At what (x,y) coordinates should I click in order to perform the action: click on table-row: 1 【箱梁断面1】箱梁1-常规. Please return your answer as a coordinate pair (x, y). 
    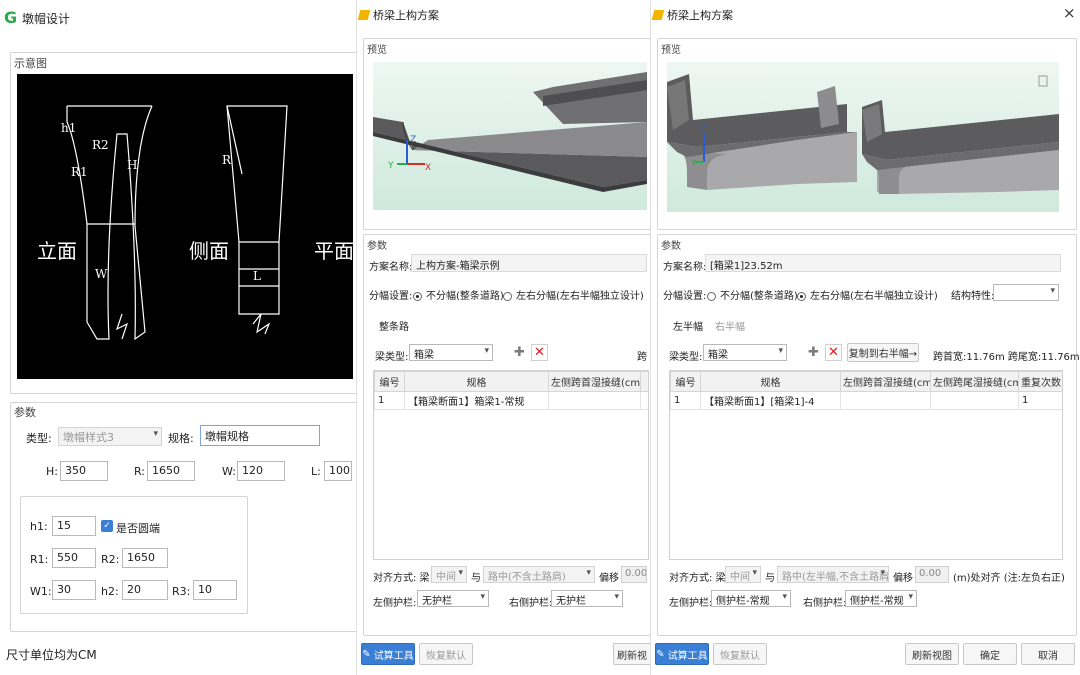
    Looking at the image, I should click on (511, 400).